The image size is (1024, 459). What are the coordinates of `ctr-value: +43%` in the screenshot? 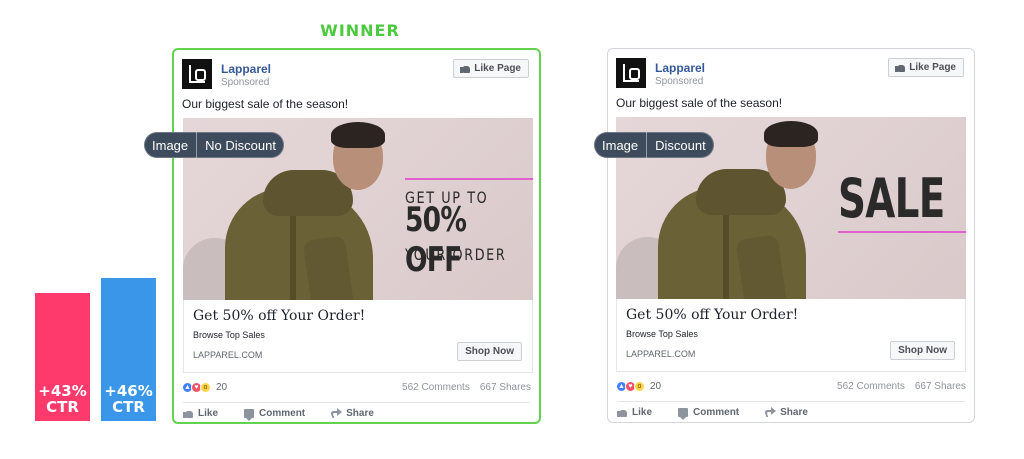 It's located at (62, 391).